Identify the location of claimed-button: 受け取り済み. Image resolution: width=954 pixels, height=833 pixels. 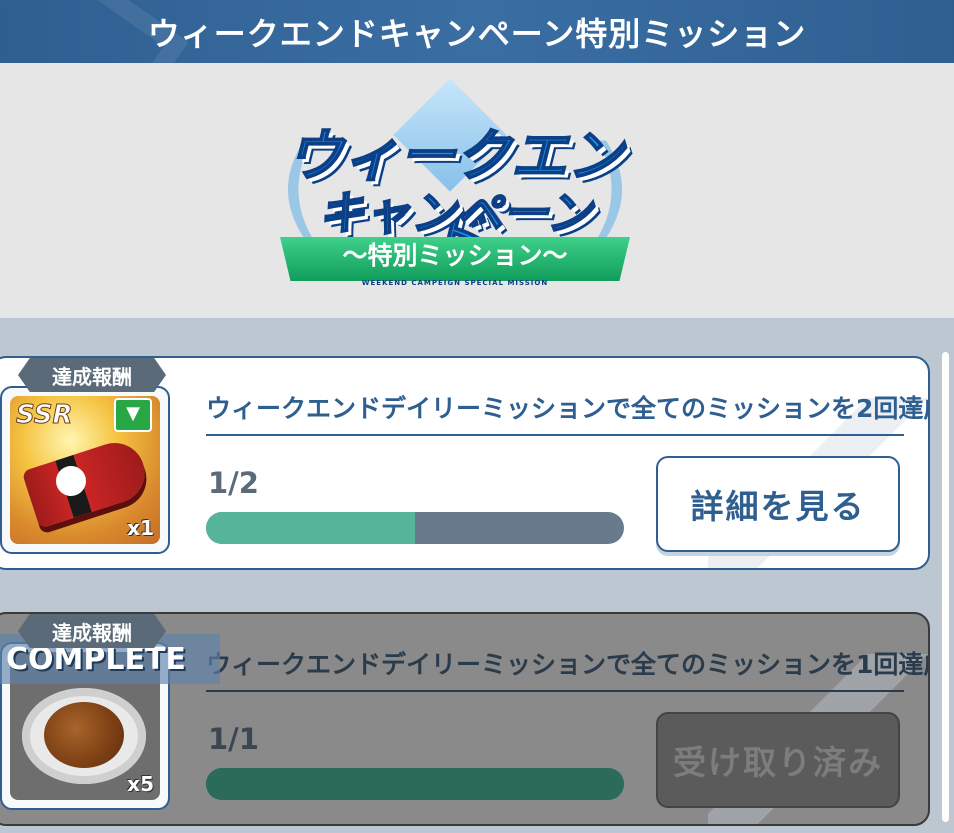
(778, 760).